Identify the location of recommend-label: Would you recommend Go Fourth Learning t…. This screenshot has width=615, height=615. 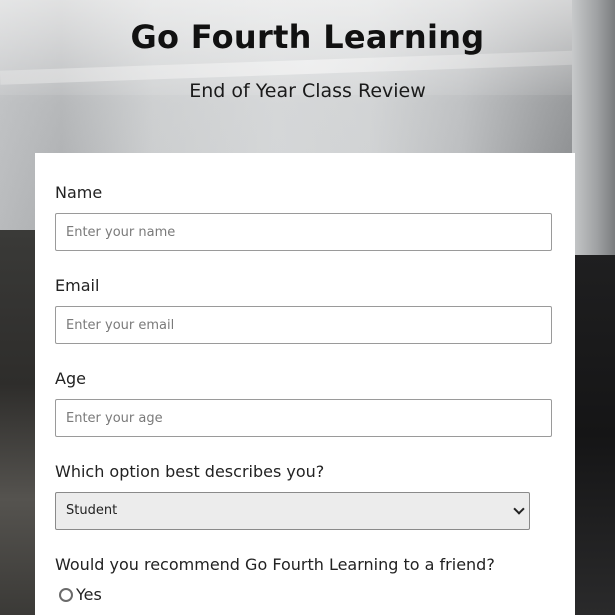
(275, 564).